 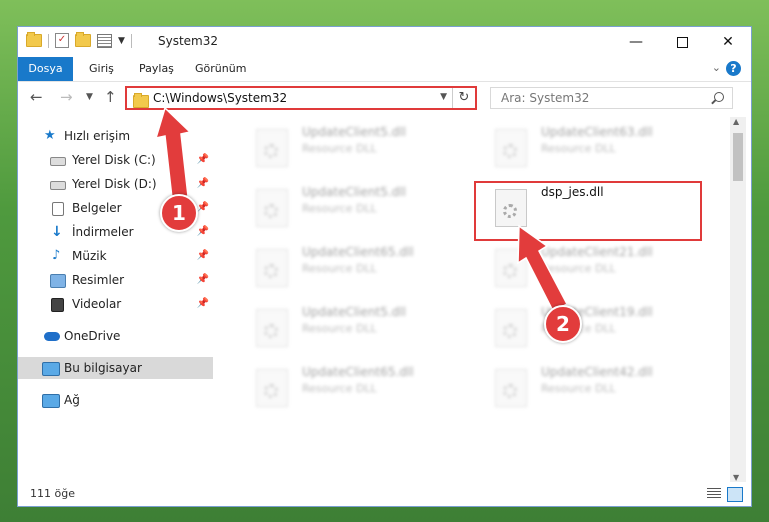 I want to click on file-item: UpdateClient42.dll Resource DLL, so click(x=587, y=387).